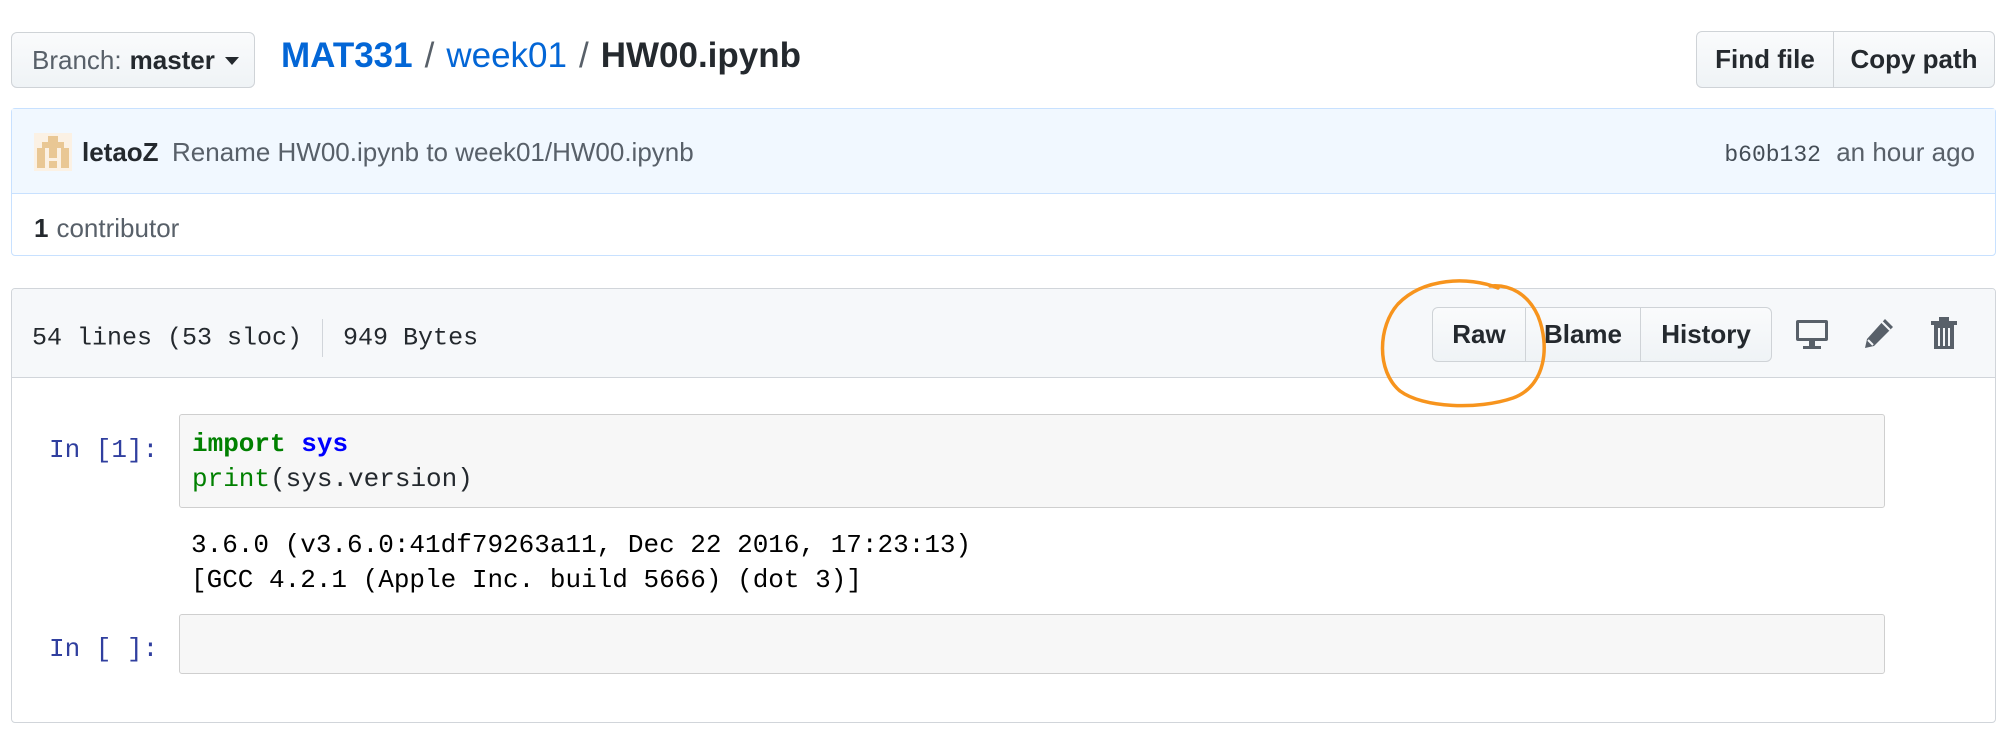 The width and height of the screenshot is (2000, 746). I want to click on cell-prompt: In [1]:, so click(104, 450).